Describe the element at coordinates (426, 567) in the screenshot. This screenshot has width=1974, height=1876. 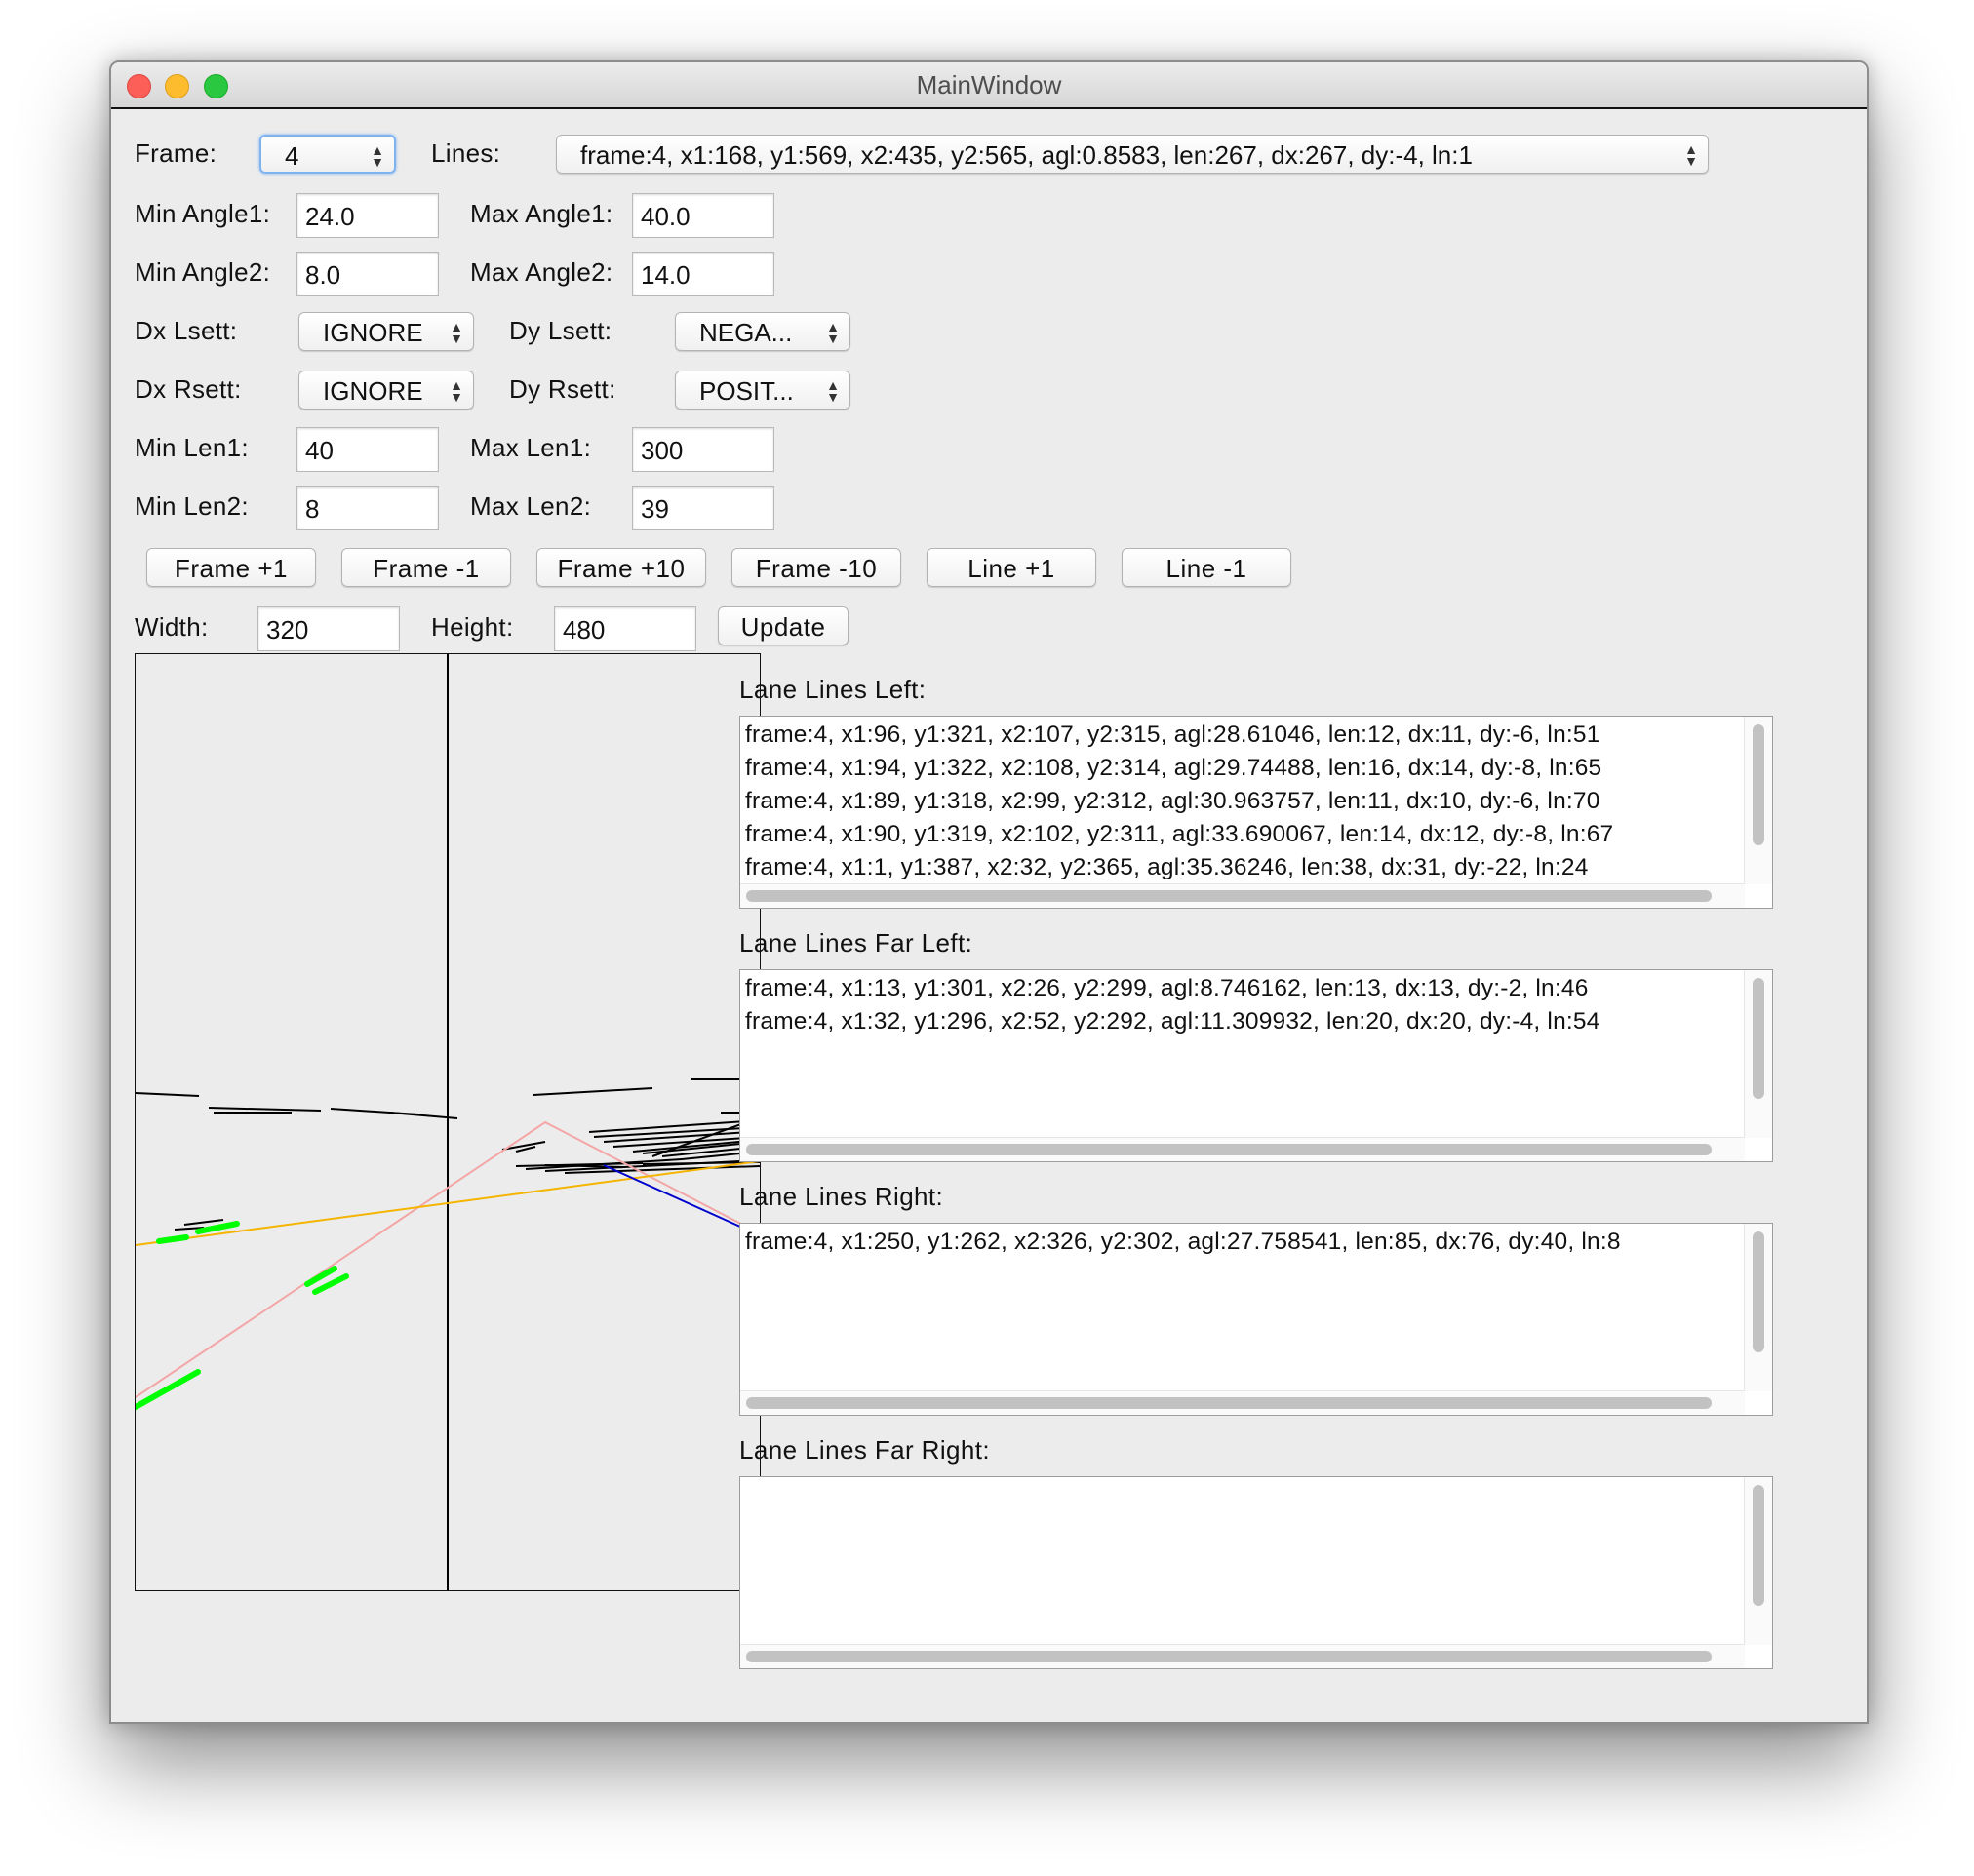
I see `frame-minus-1-button: Frame -1` at that location.